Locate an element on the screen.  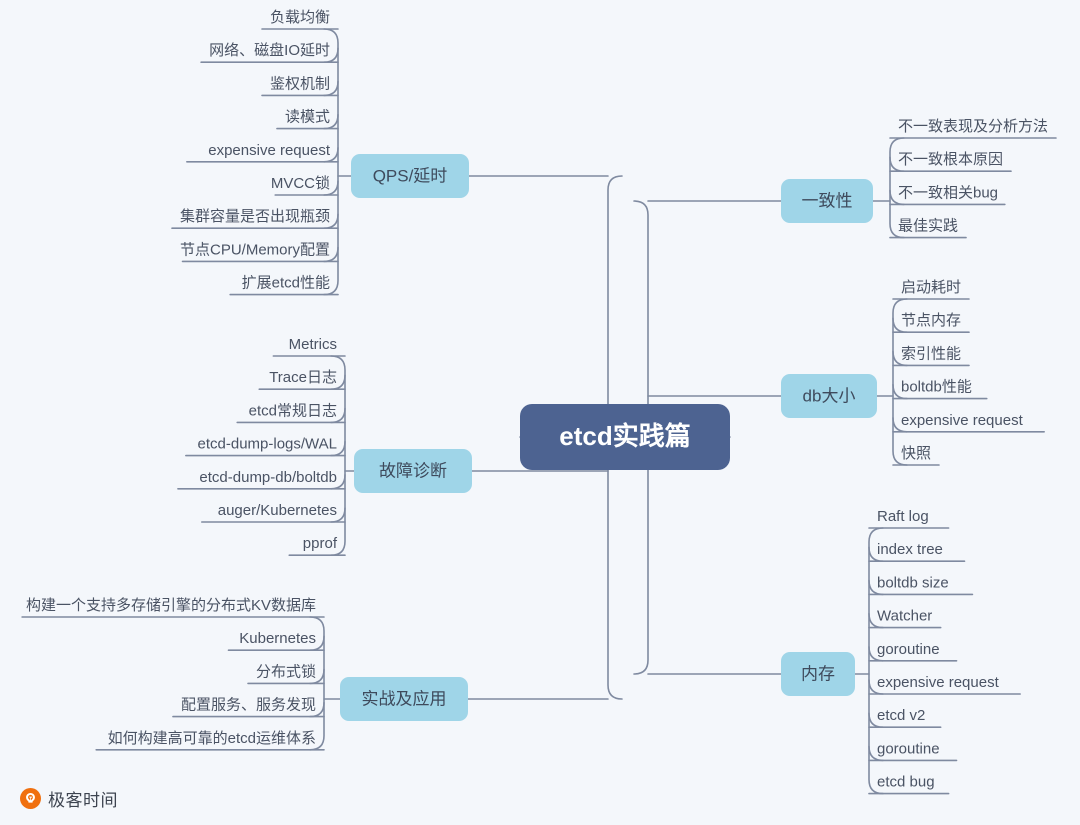
leaf-label: MVCC锁 is located at coordinates (300, 183).